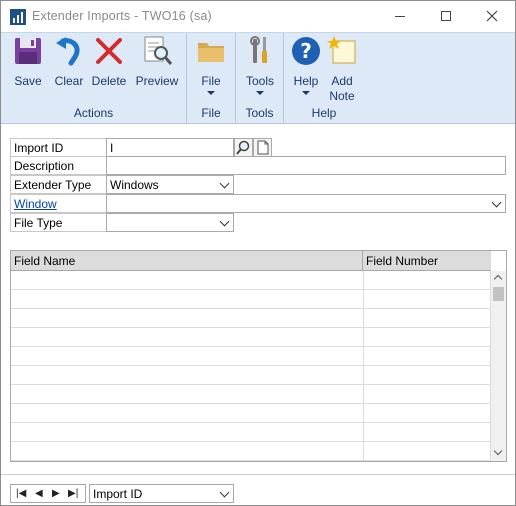 Image resolution: width=516 pixels, height=506 pixels. Describe the element at coordinates (39, 493) in the screenshot. I see `previous-record-icon: ◀` at that location.